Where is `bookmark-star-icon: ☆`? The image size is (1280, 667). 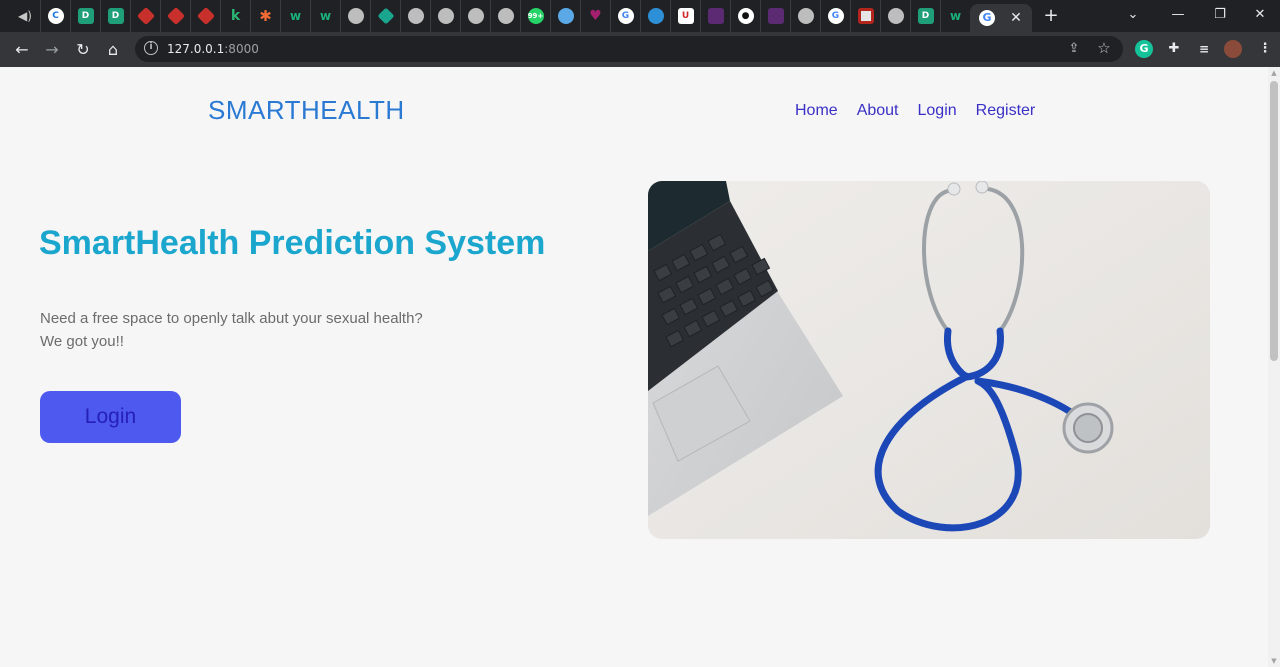
bookmark-star-icon: ☆ is located at coordinates (1104, 48).